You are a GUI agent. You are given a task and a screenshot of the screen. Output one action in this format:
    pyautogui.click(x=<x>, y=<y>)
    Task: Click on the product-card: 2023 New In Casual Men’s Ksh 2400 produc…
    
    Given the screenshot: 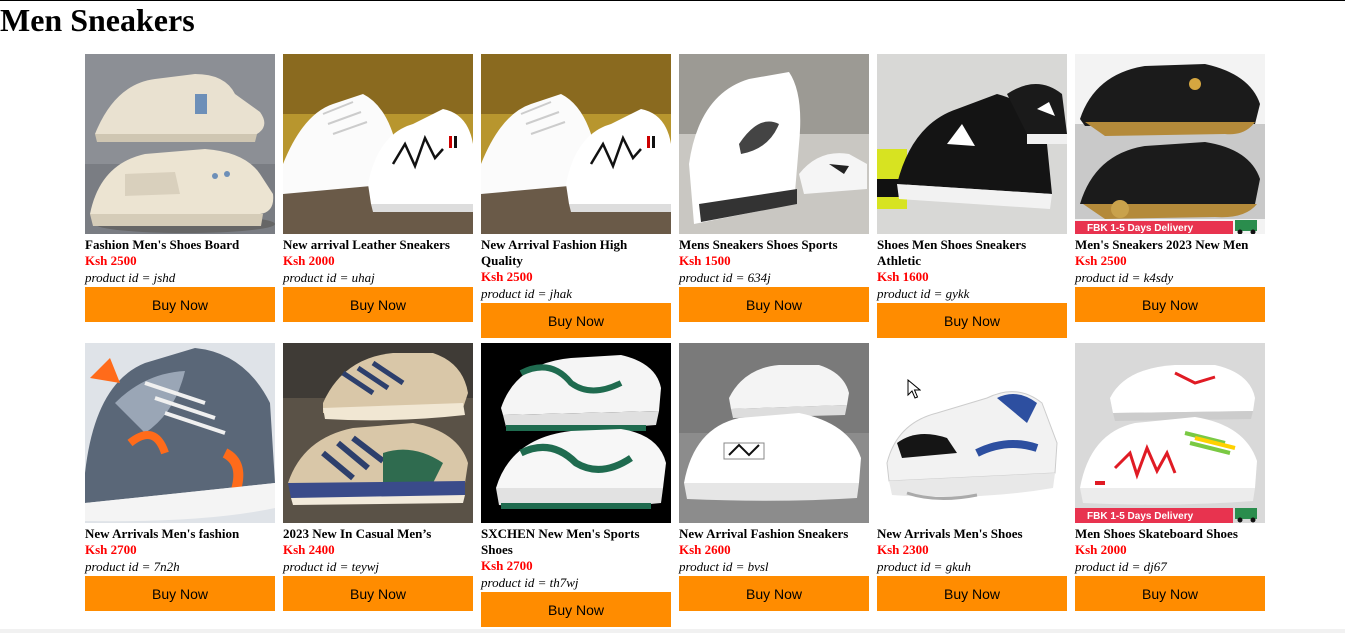 What is the action you would take?
    pyautogui.click(x=378, y=477)
    